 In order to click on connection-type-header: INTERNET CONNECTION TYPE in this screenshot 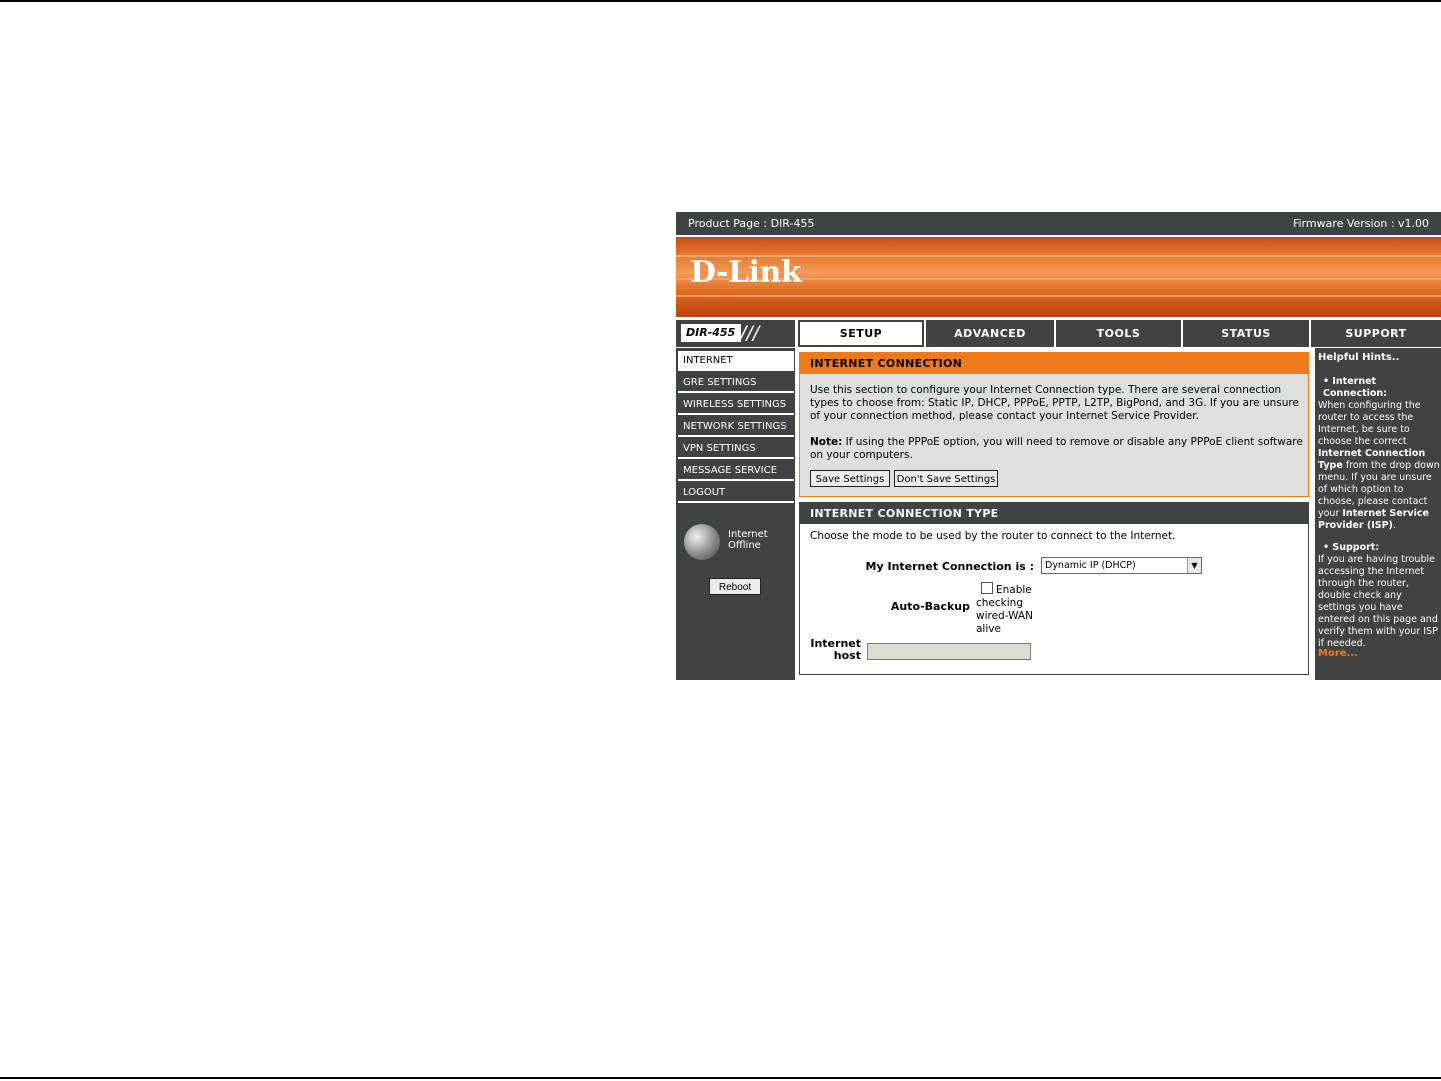, I will do `click(1054, 513)`.